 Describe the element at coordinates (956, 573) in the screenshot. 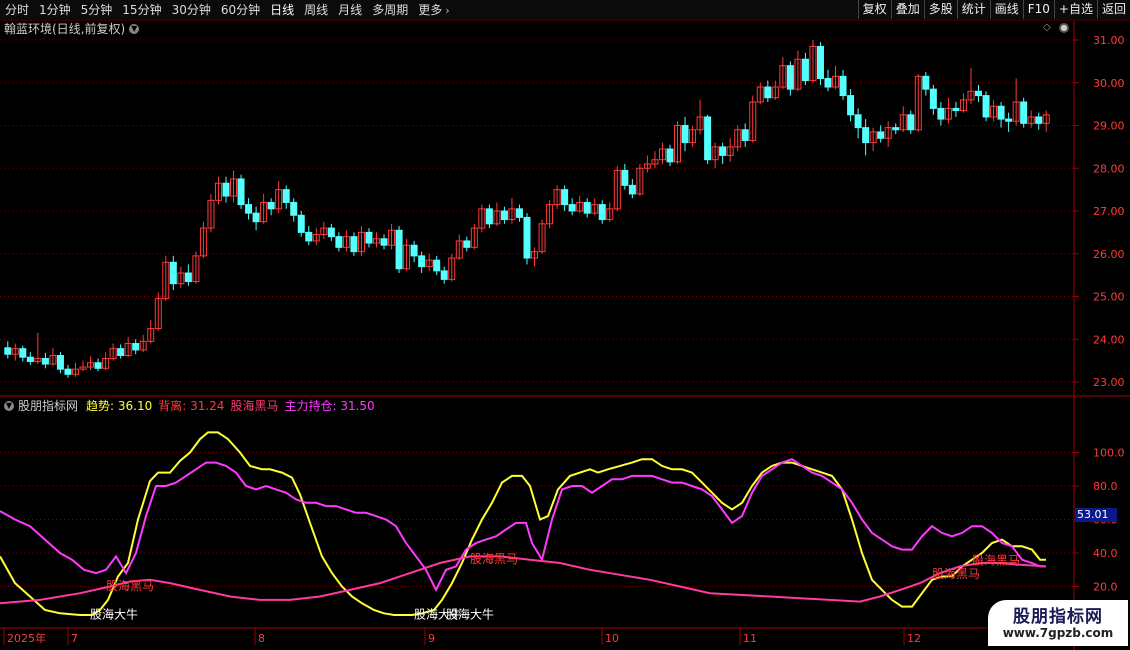

I see `annotation-5: 股海黑马` at that location.